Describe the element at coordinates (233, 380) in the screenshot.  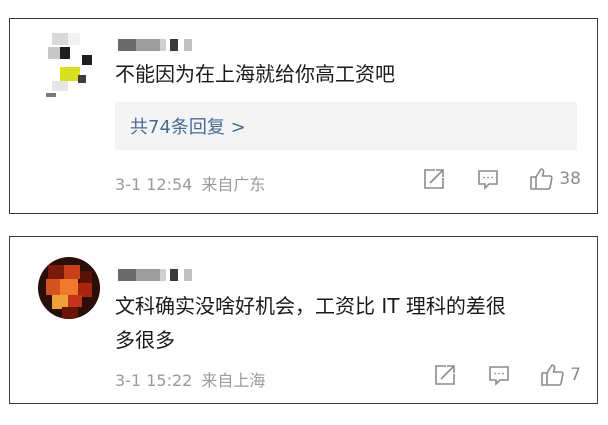
I see `location: 来自上海` at that location.